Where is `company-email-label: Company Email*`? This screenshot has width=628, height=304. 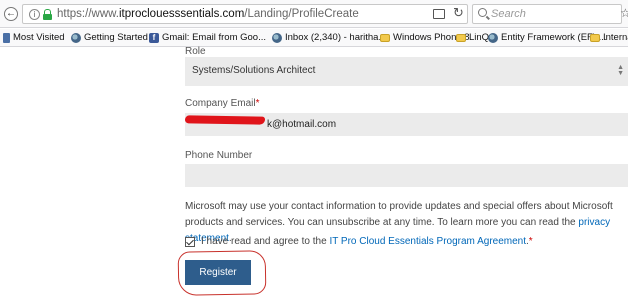 company-email-label: Company Email* is located at coordinates (222, 103).